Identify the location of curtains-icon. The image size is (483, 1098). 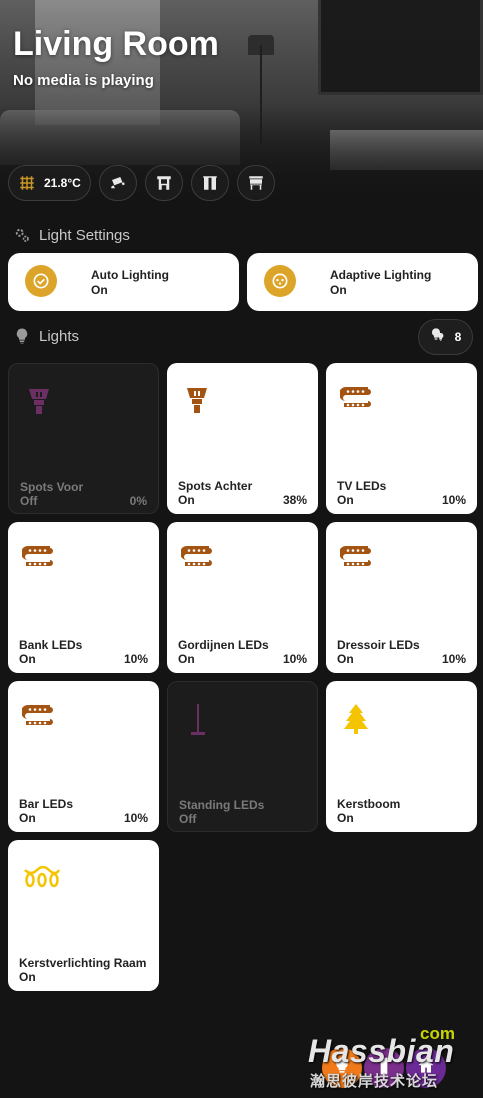
(210, 183).